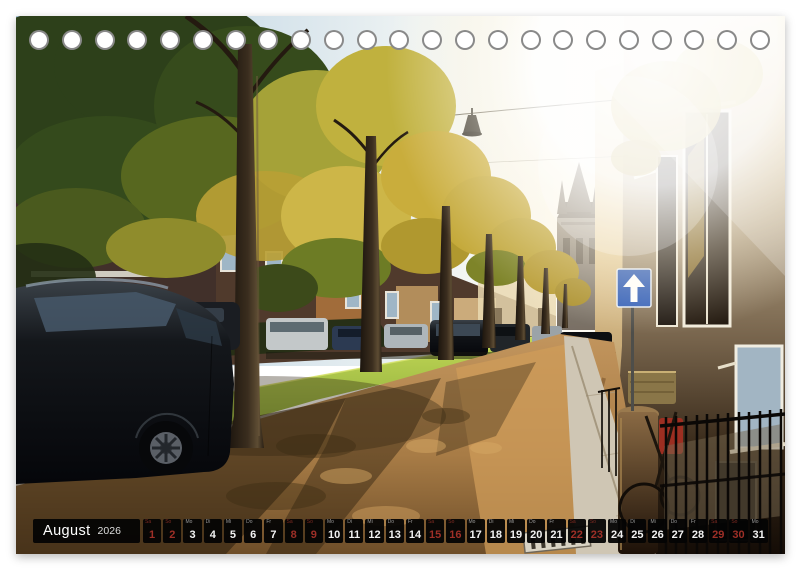 The height and width of the screenshot is (575, 800). I want to click on calendar-day-9: So 9, so click(313, 531).